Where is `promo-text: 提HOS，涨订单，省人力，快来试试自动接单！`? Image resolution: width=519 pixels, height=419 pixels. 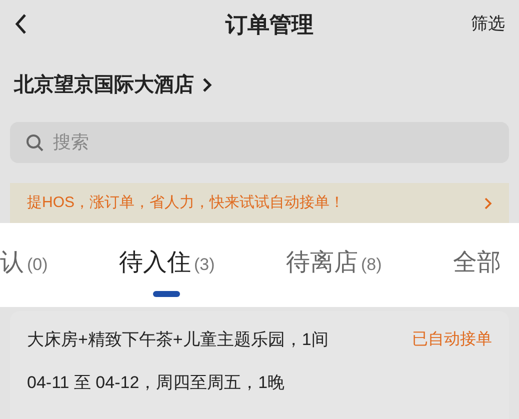
promo-text: 提HOS，涨订单，省人力，快来试试自动接单！ is located at coordinates (186, 202).